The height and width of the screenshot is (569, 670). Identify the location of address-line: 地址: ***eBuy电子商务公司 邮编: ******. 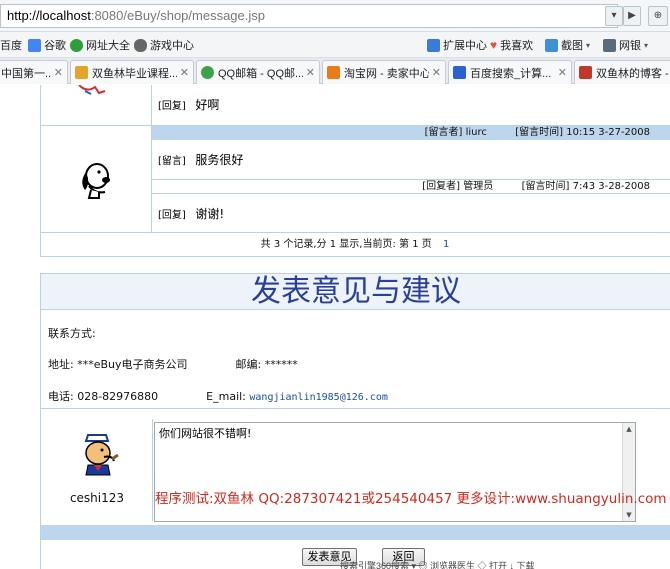
(173, 364).